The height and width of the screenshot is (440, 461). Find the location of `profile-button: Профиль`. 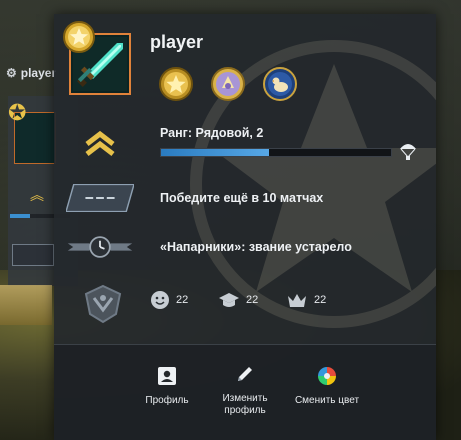

profile-button: Профиль is located at coordinates (167, 386).